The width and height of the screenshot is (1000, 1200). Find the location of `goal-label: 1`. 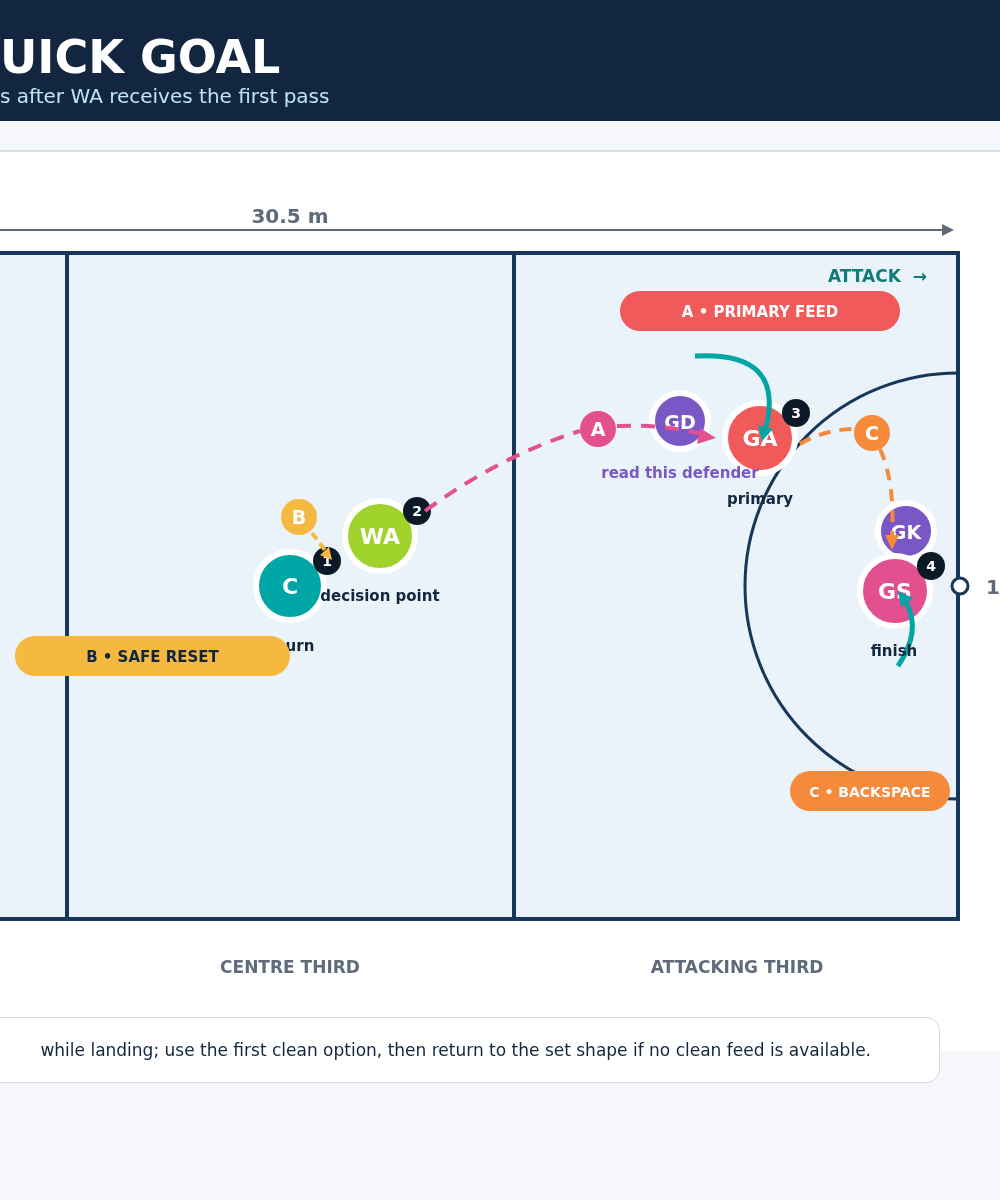

goal-label: 1 is located at coordinates (993, 587).